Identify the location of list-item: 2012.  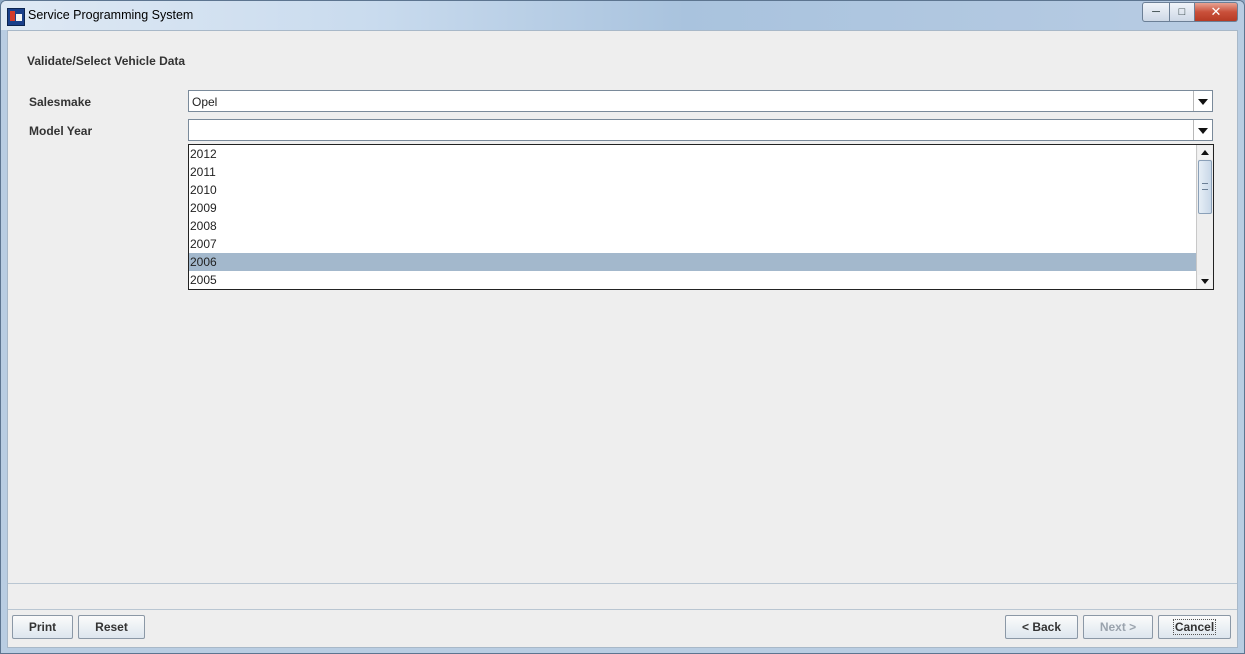
(692, 154).